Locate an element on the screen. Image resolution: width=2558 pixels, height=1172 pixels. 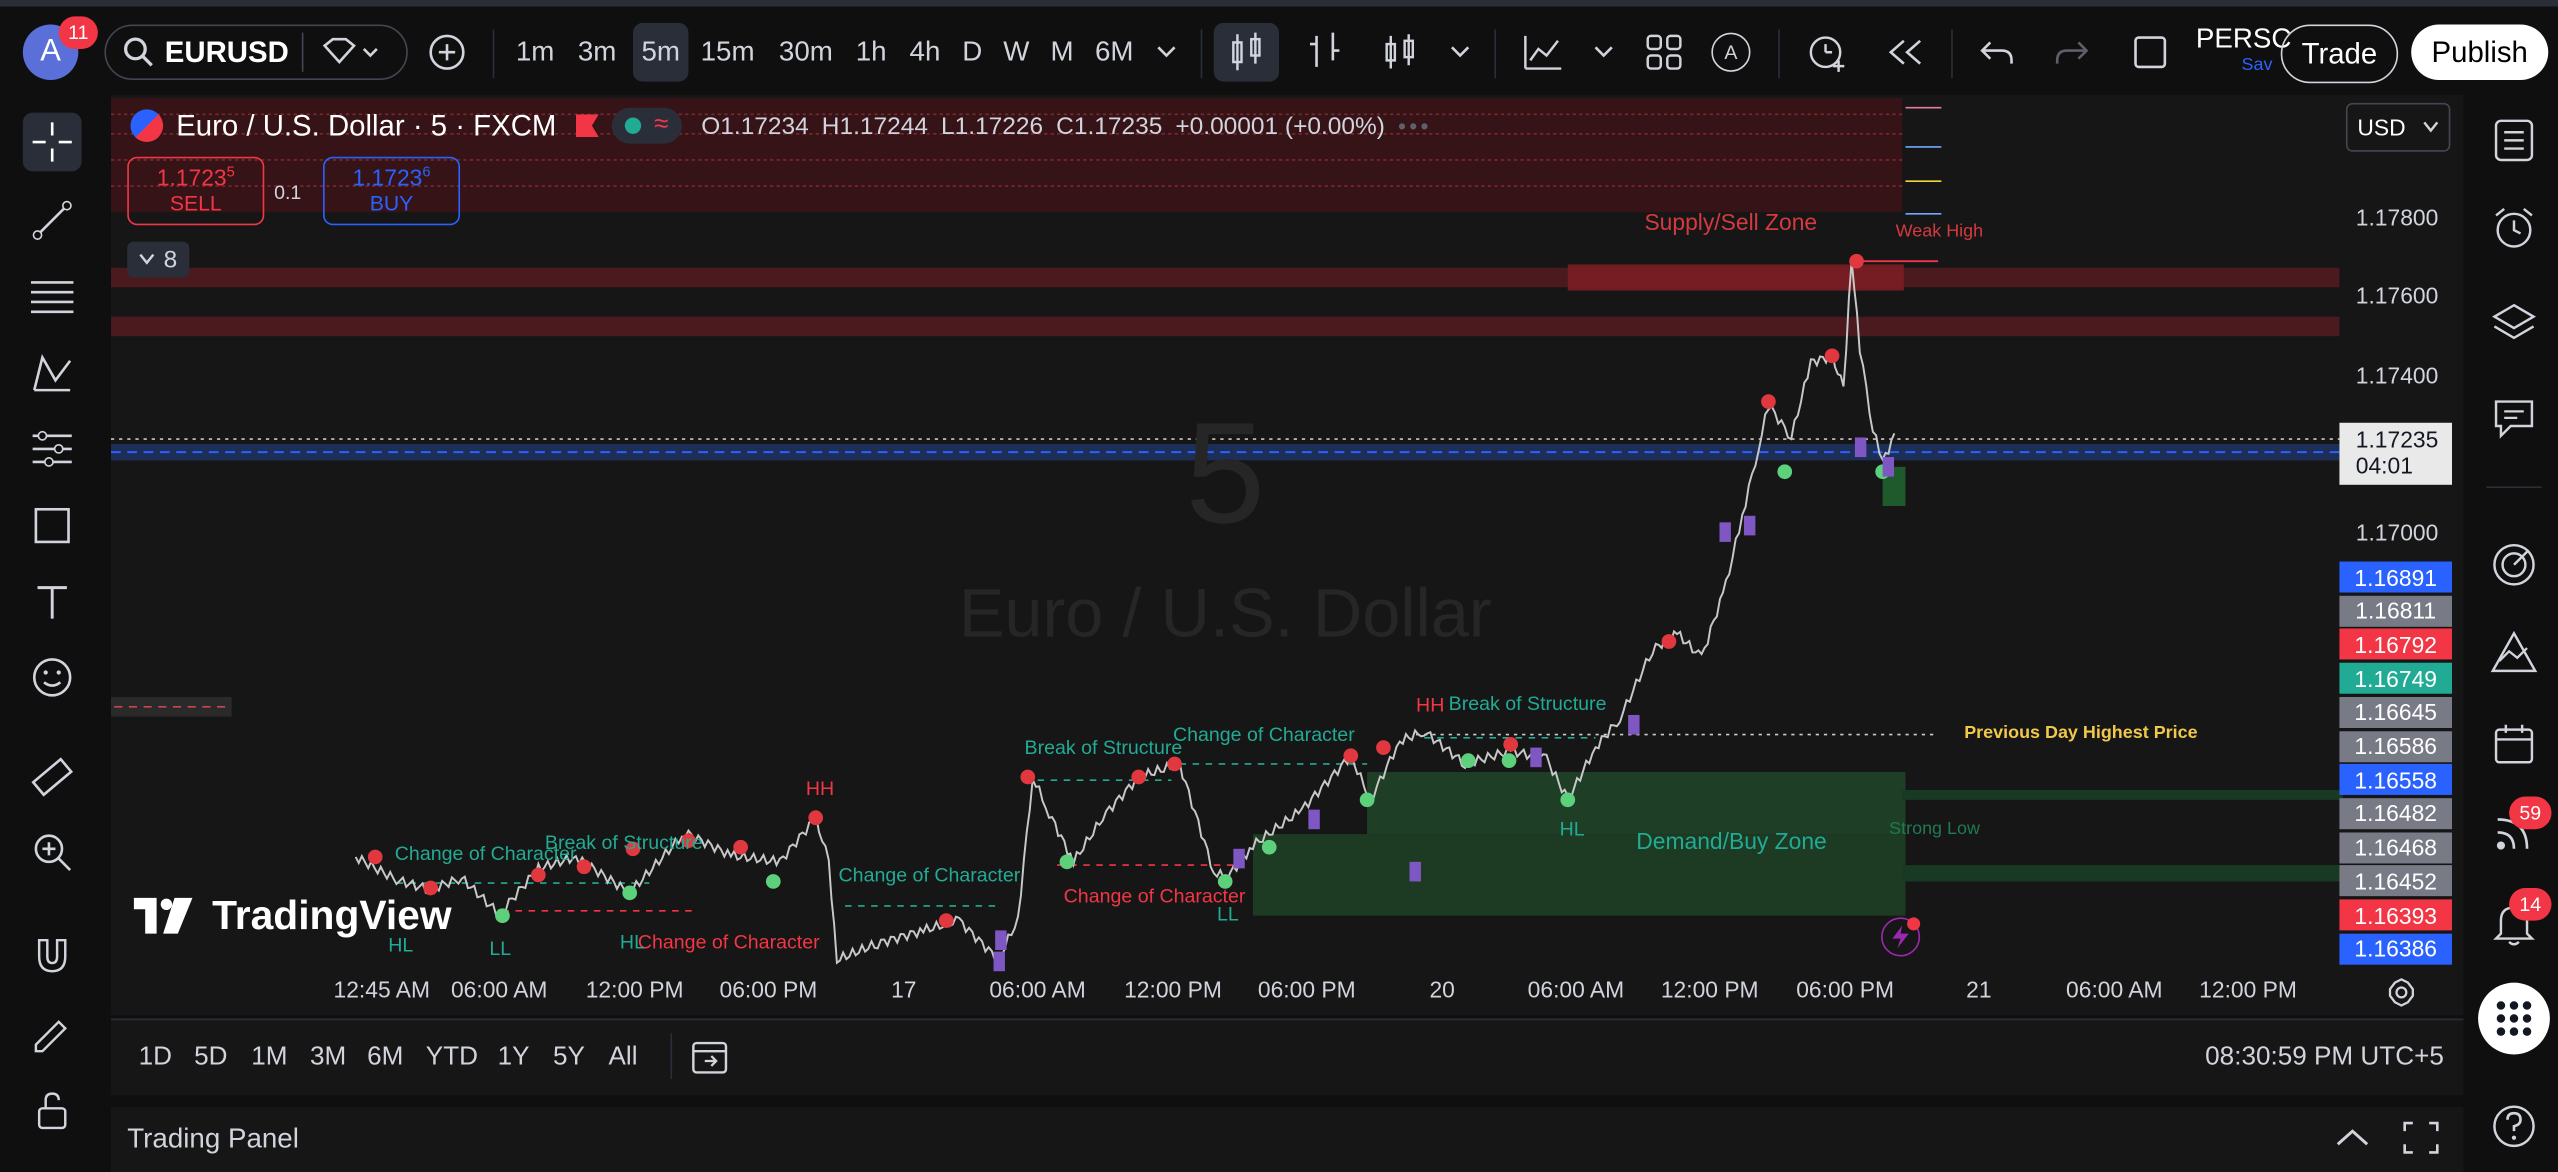
time-tick: 06:00 AM is located at coordinates (2114, 989).